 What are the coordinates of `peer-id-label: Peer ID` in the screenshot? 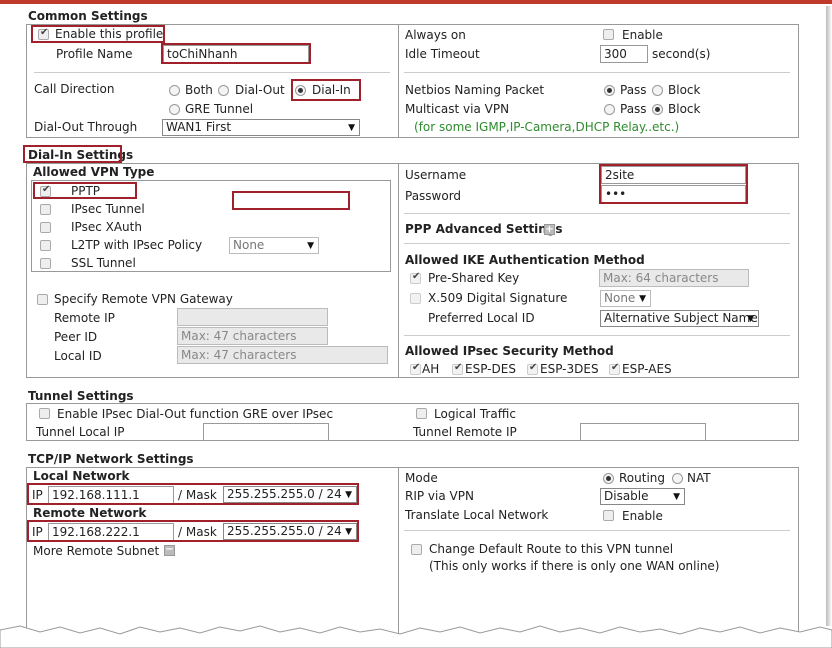 It's located at (76, 337).